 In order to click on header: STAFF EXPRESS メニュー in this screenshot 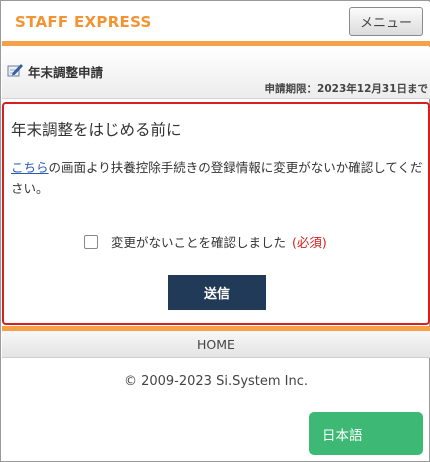, I will do `click(216, 22)`.